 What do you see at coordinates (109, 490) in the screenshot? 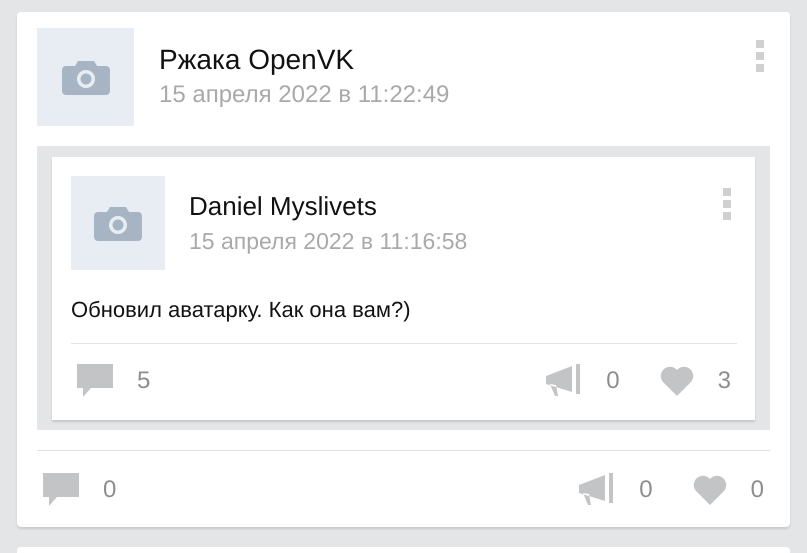
I see `comment-count: 0` at bounding box center [109, 490].